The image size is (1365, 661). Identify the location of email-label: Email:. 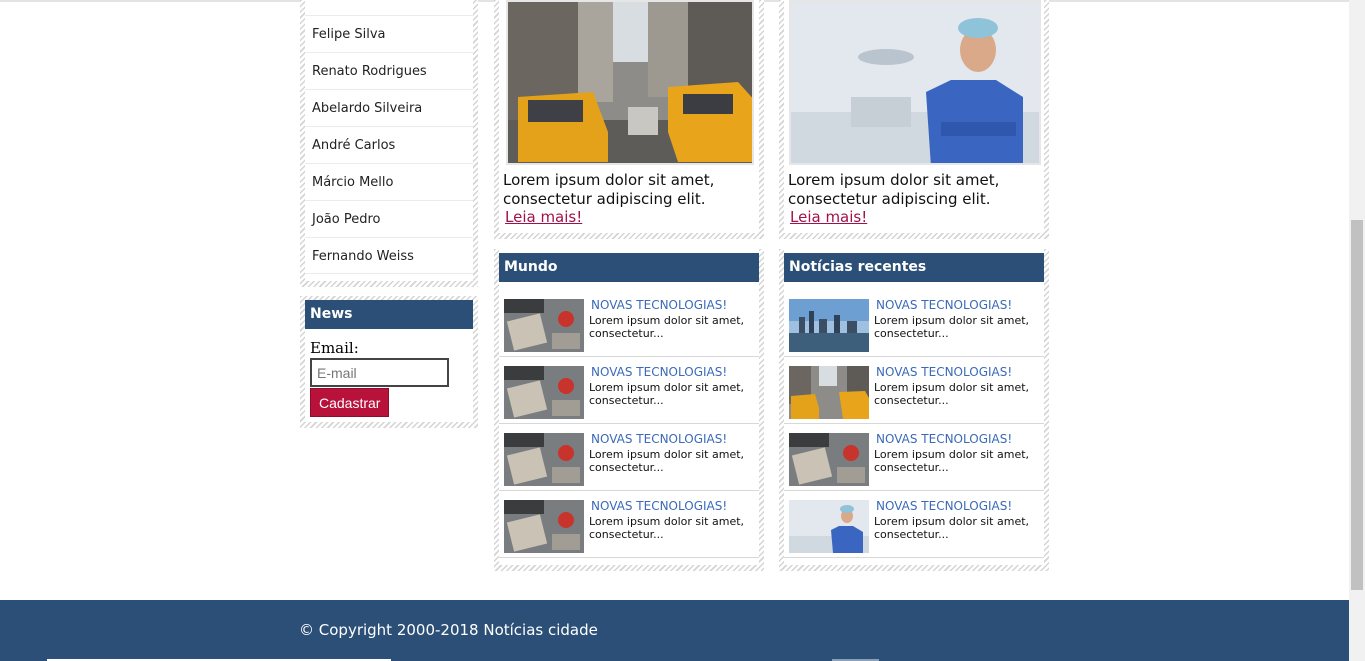
(334, 348).